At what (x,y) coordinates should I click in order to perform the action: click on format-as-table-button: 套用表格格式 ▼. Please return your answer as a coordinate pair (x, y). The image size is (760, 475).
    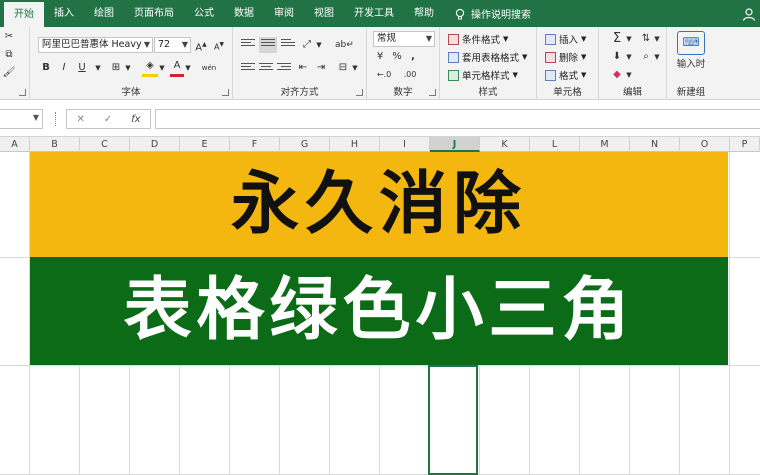
    Looking at the image, I should click on (487, 57).